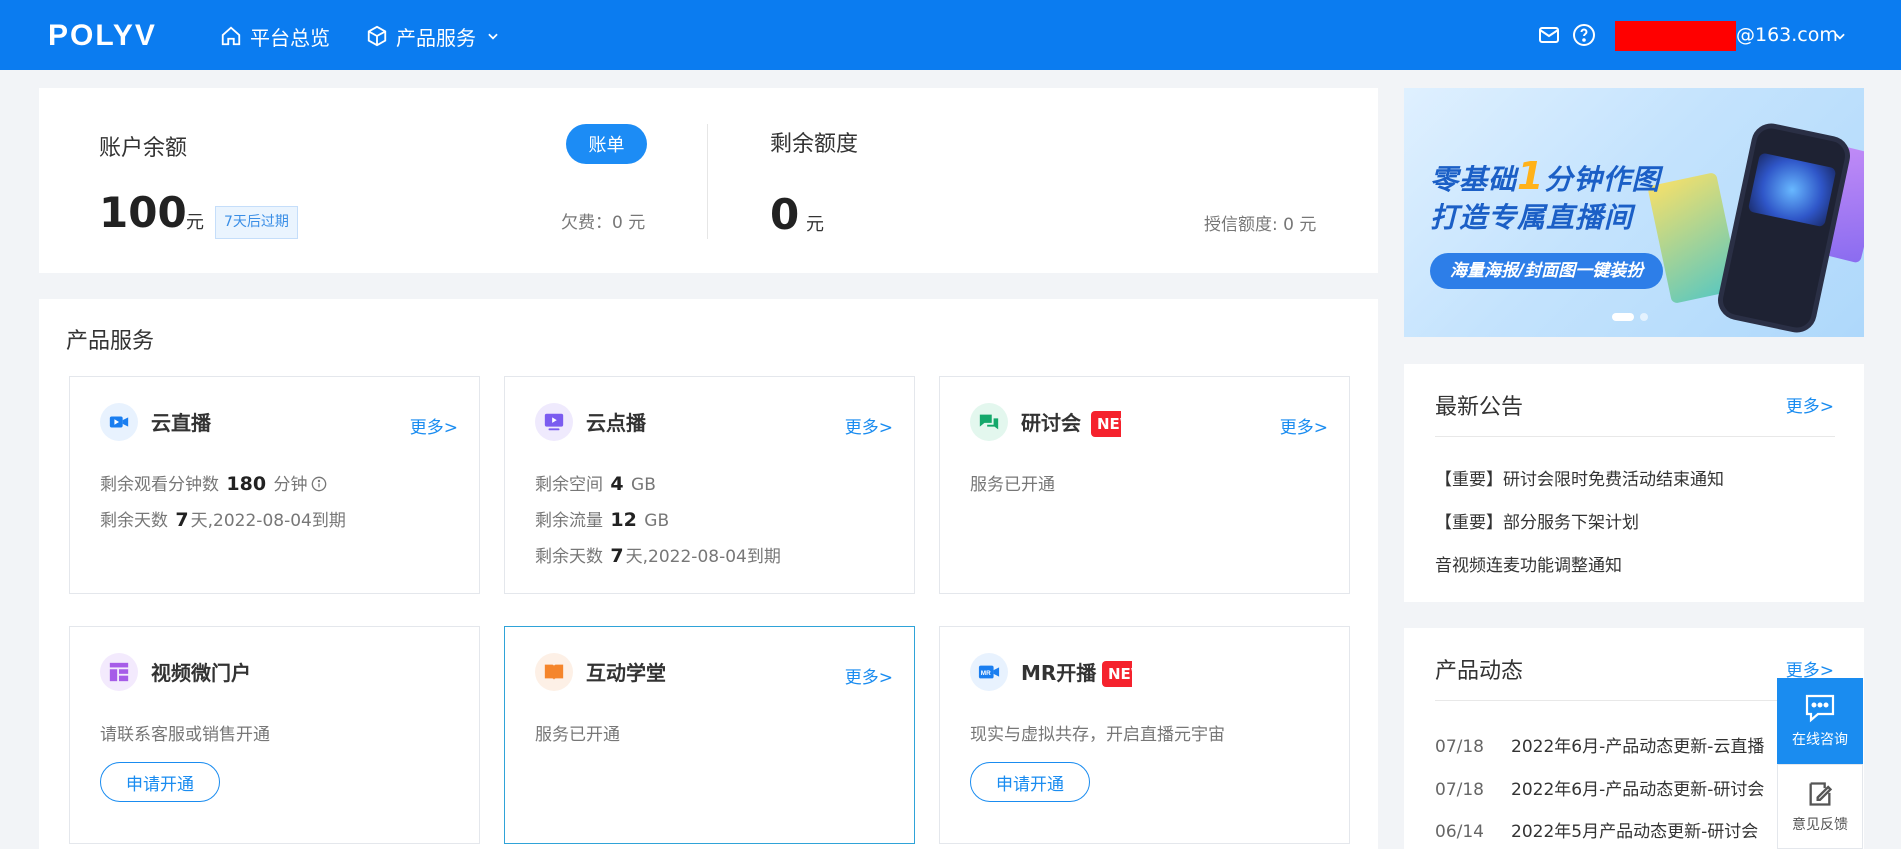 The image size is (1901, 849). What do you see at coordinates (785, 214) in the screenshot?
I see `quota-amount: 0` at bounding box center [785, 214].